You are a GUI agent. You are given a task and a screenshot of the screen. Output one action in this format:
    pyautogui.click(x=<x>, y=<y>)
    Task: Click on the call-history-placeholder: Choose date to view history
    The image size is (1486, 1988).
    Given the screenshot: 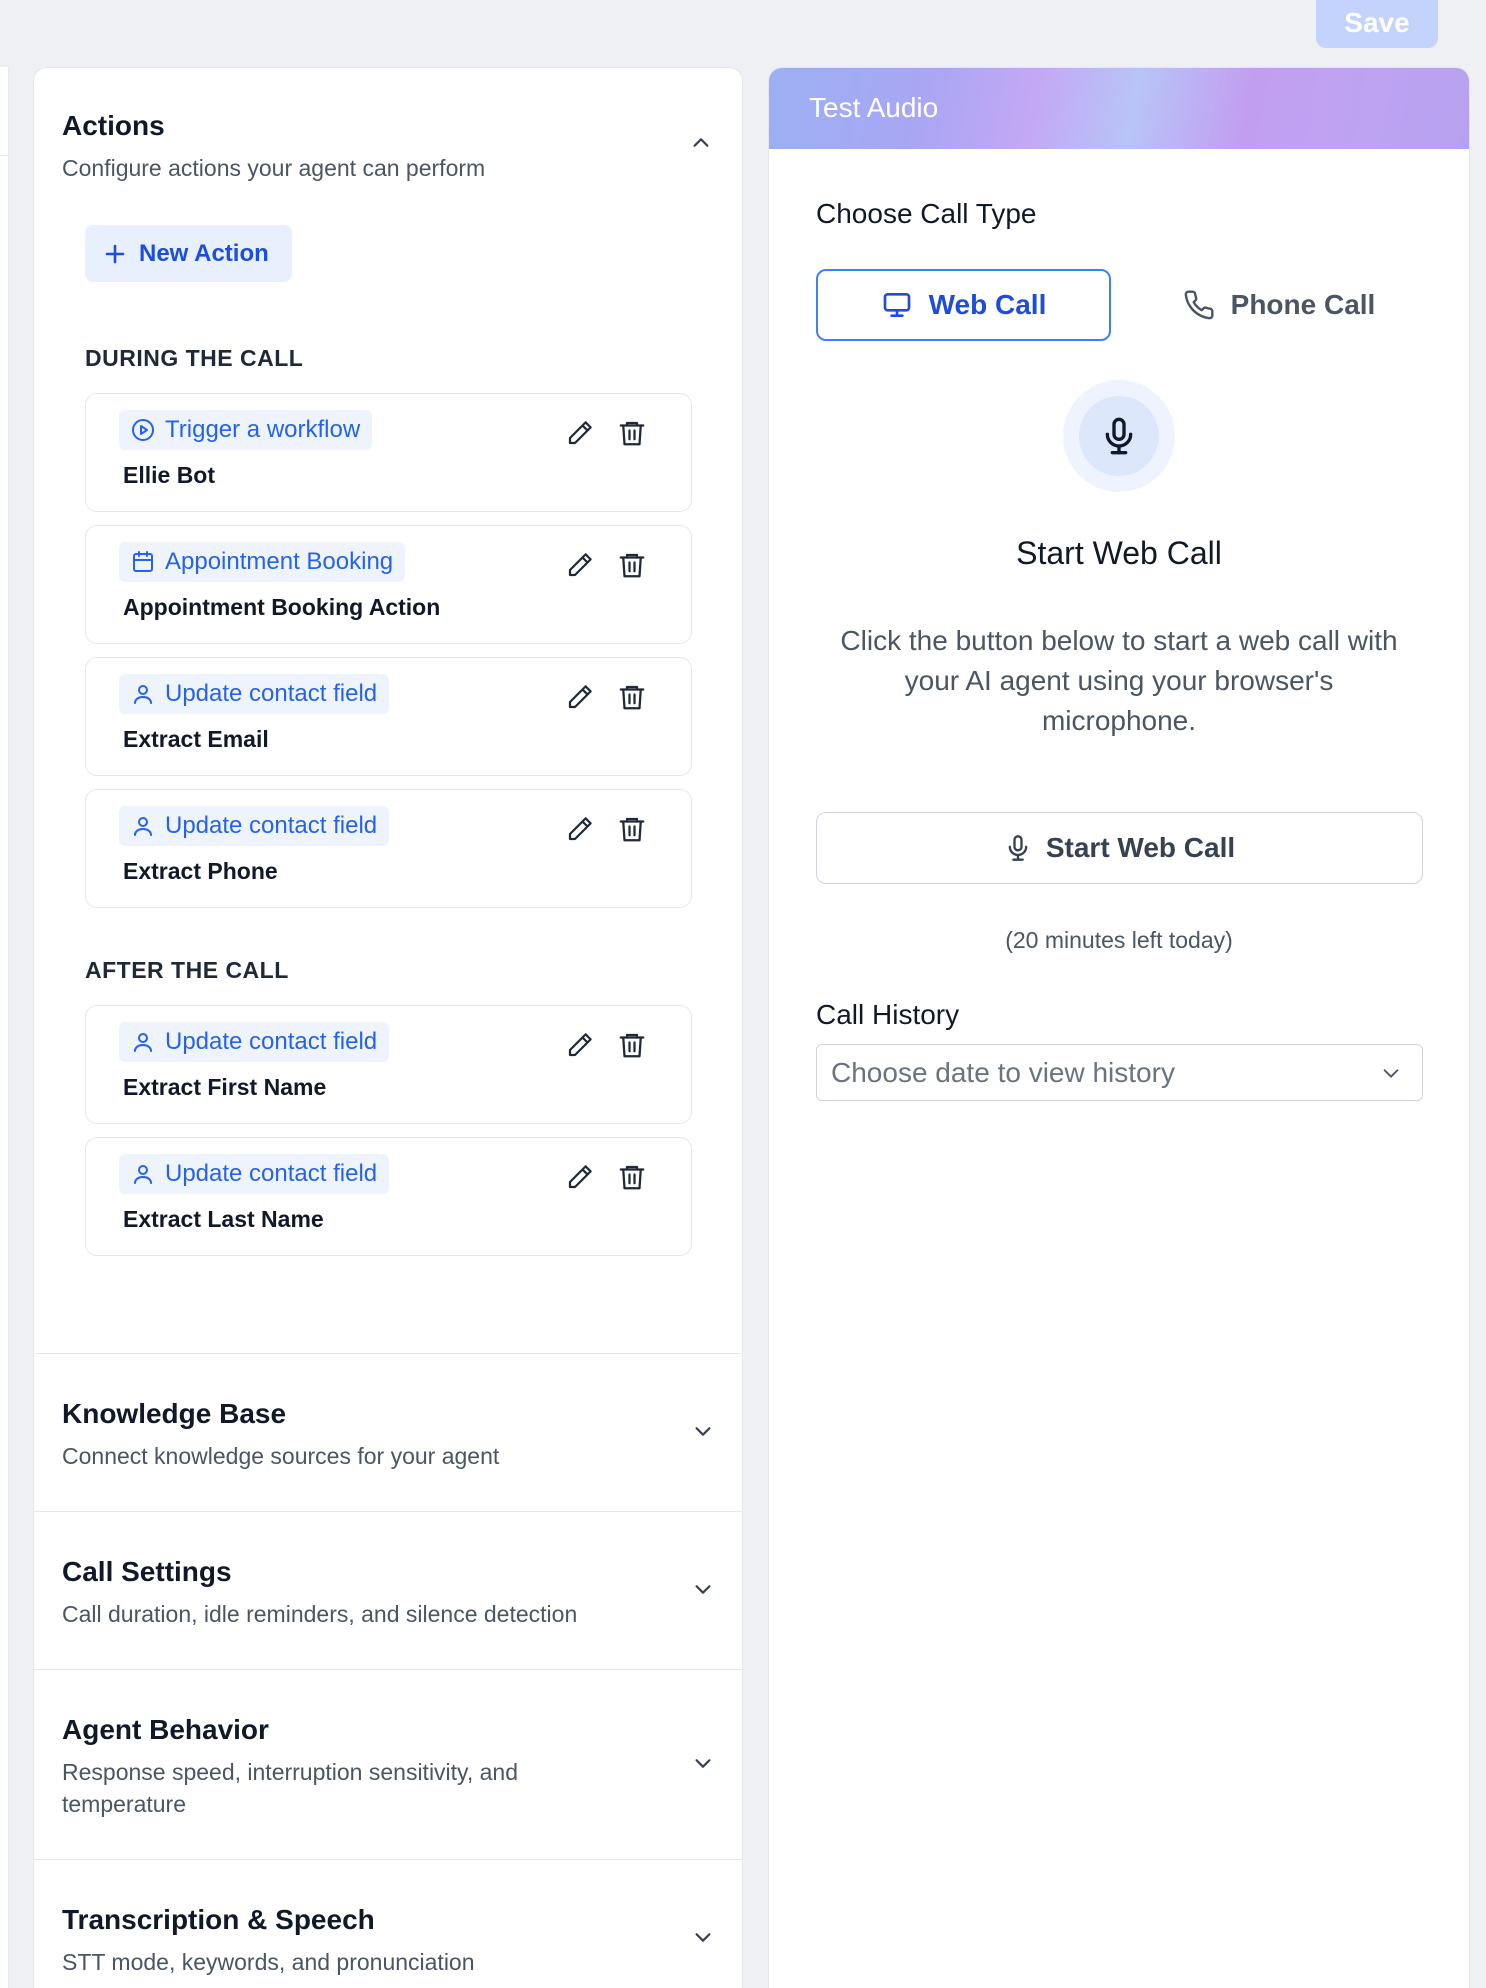 What is the action you would take?
    pyautogui.click(x=1003, y=1072)
    